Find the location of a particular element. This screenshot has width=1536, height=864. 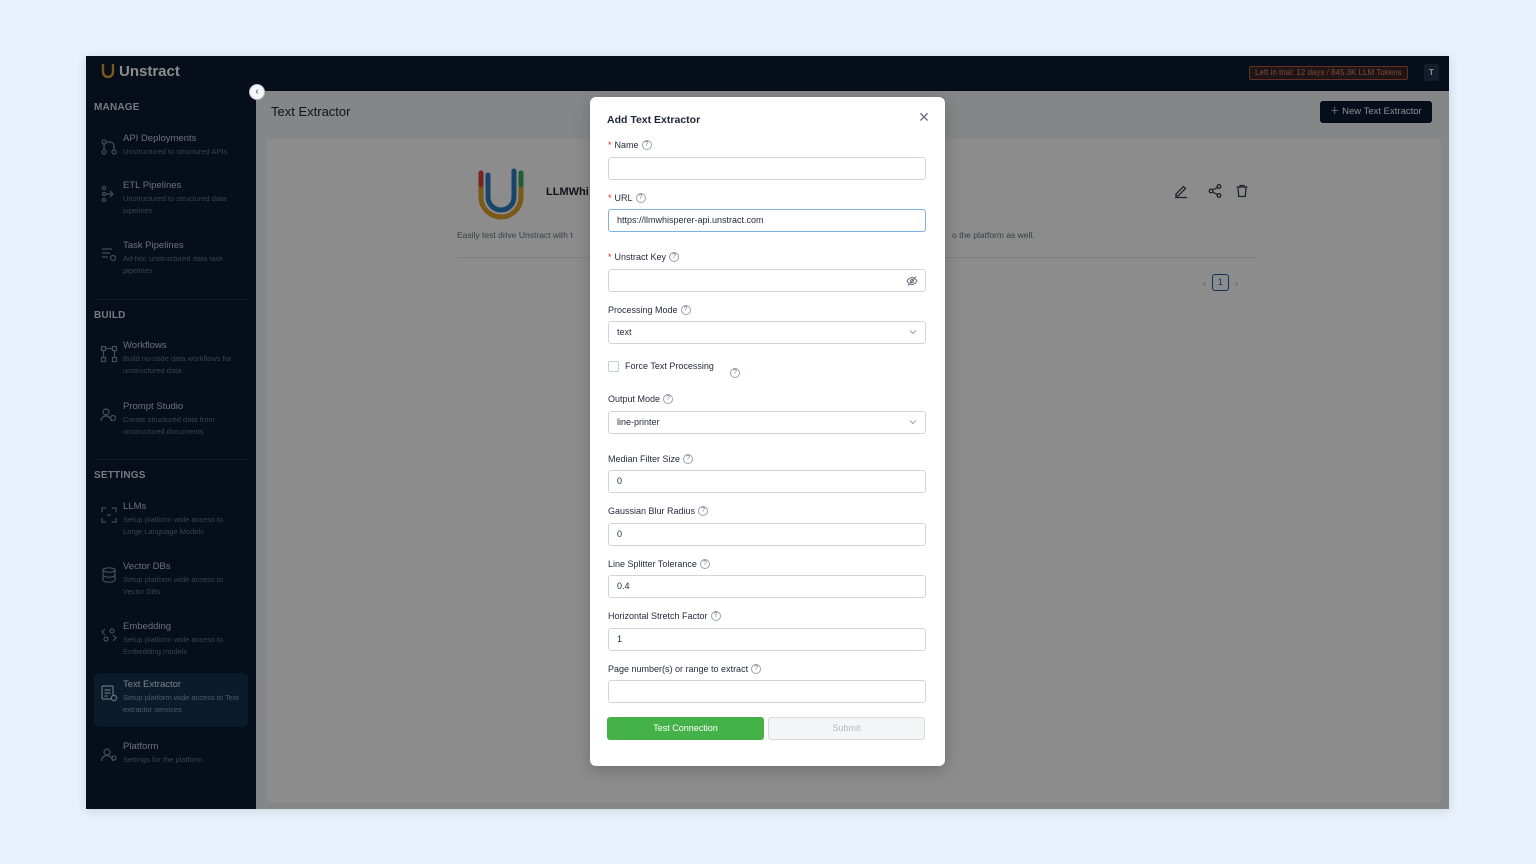

close-icon: ✕ is located at coordinates (924, 117).